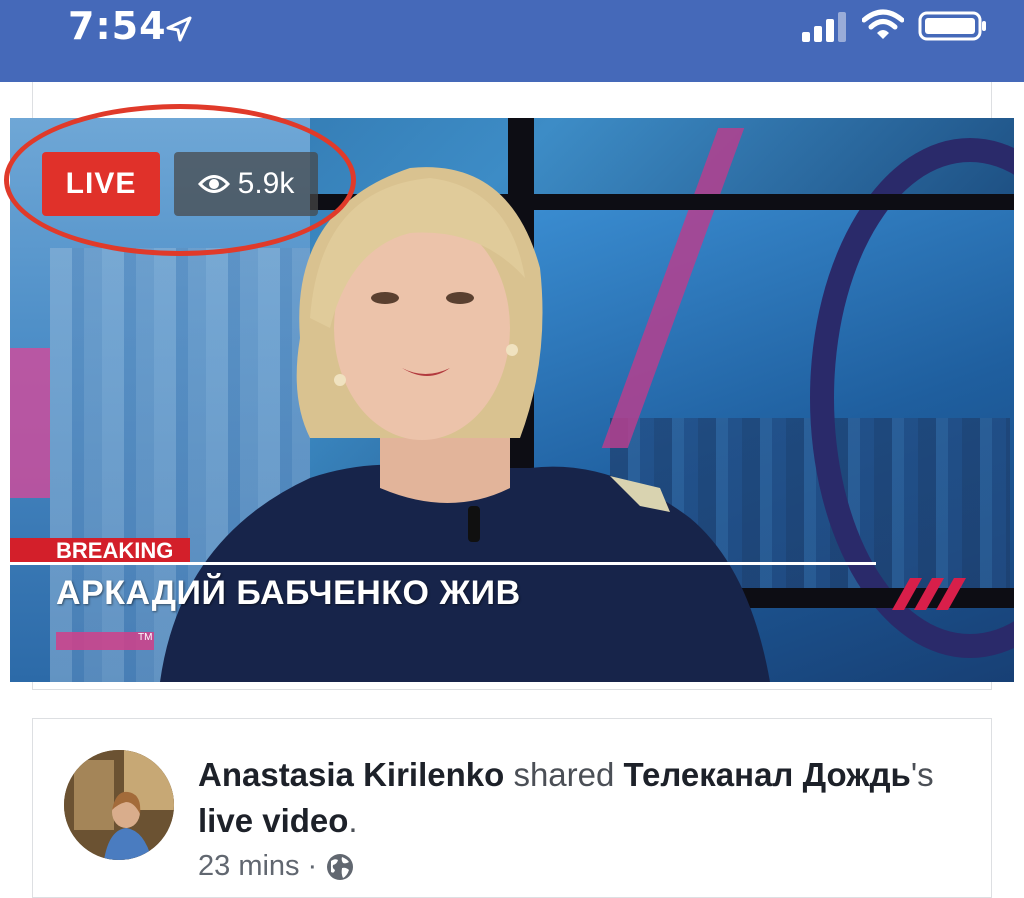  What do you see at coordinates (443, 563) in the screenshot?
I see `breaking-divider` at bounding box center [443, 563].